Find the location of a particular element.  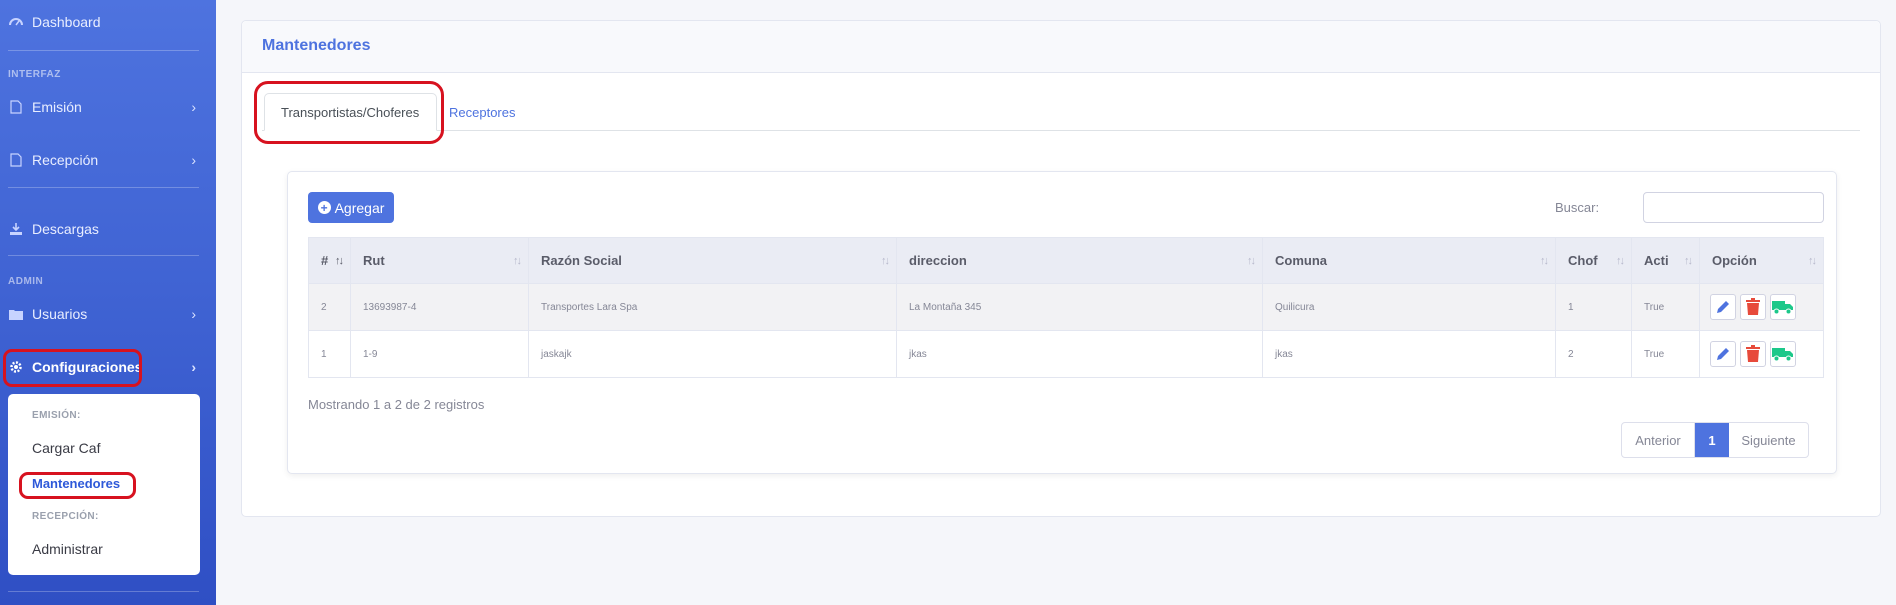

cell-razon-social: jaskajk is located at coordinates (712, 354).